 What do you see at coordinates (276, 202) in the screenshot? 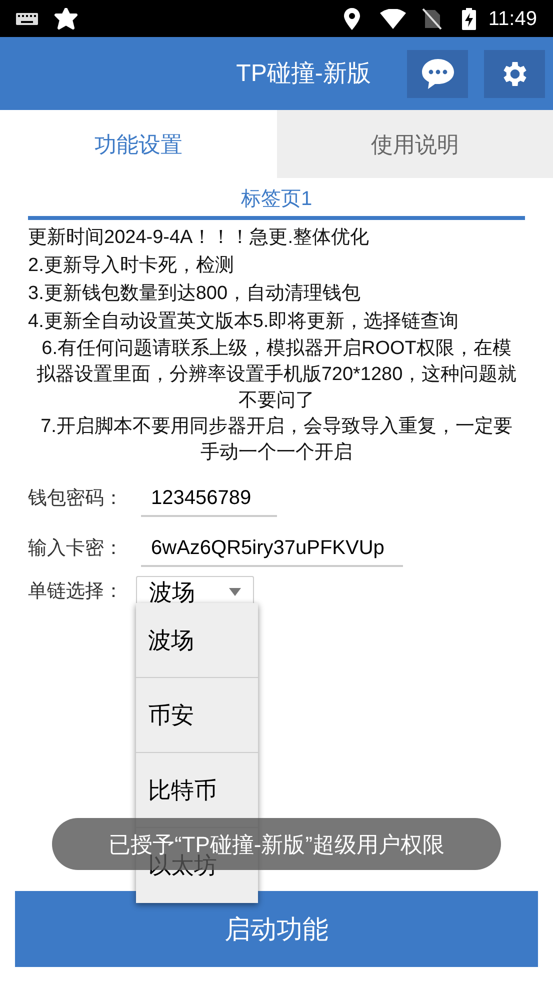
I see `page-tab: 标签页1` at bounding box center [276, 202].